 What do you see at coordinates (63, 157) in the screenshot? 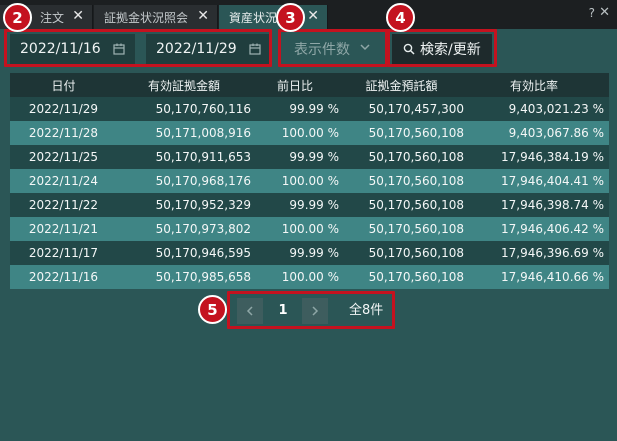
I see `cell-date: 2022/11/25` at bounding box center [63, 157].